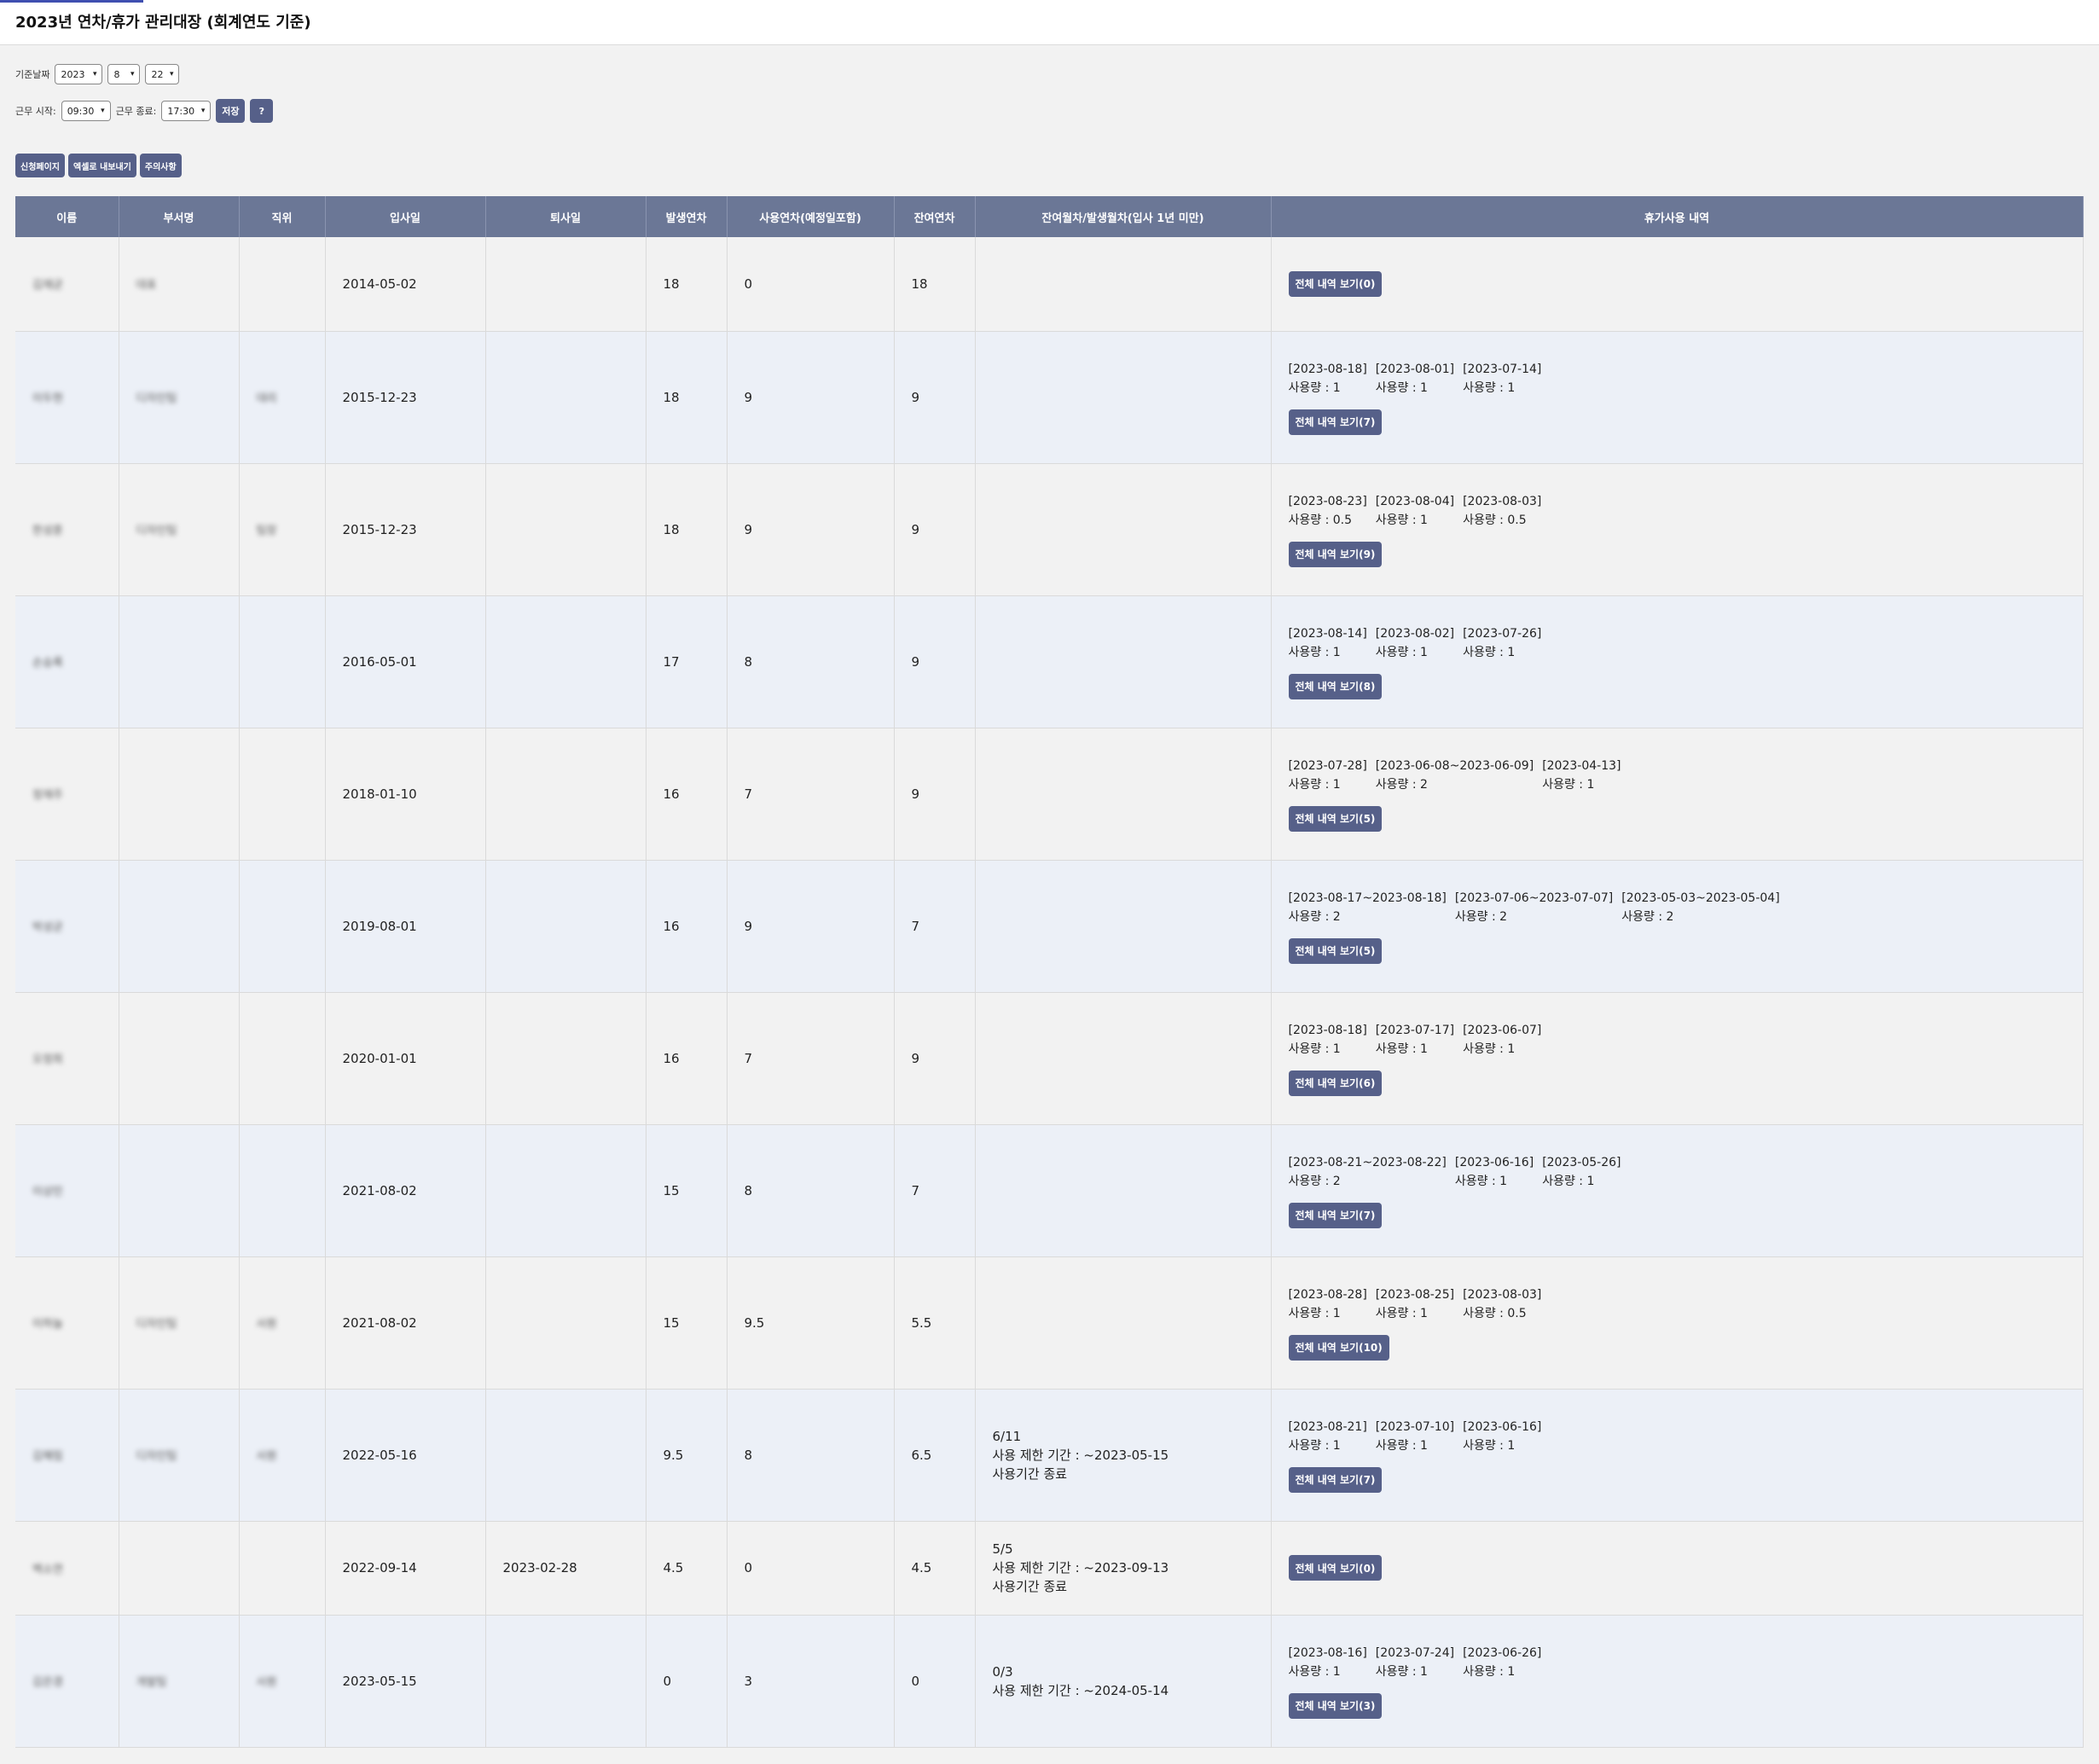 Image resolution: width=2099 pixels, height=1764 pixels. Describe the element at coordinates (1582, 775) in the screenshot. I see `history-entry: [2023-04-13] 사용량 : 1` at that location.